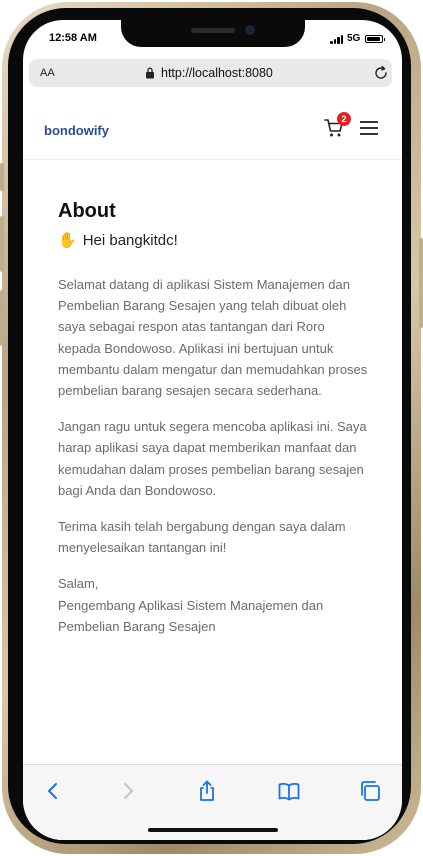 This screenshot has height=856, width=423. I want to click on home-indicator, so click(213, 830).